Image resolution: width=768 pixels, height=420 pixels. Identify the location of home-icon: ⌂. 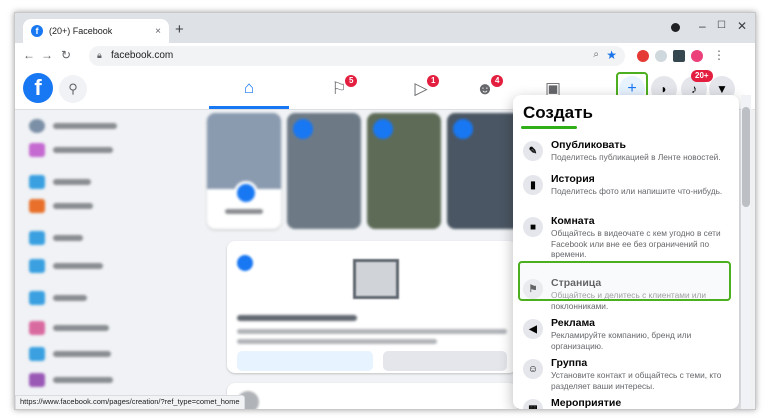
(249, 87).